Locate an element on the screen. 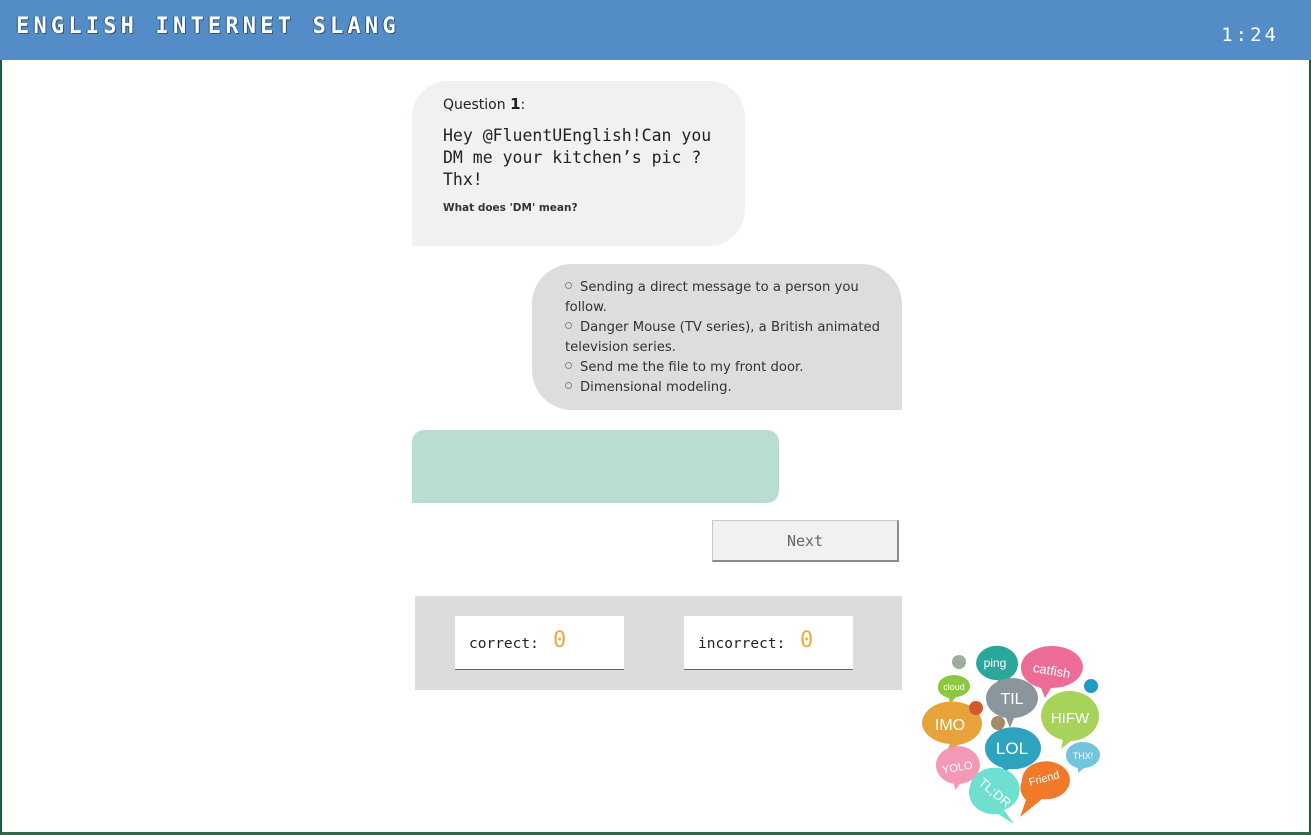  answer-option: Send me the file to my front door. is located at coordinates (727, 368).